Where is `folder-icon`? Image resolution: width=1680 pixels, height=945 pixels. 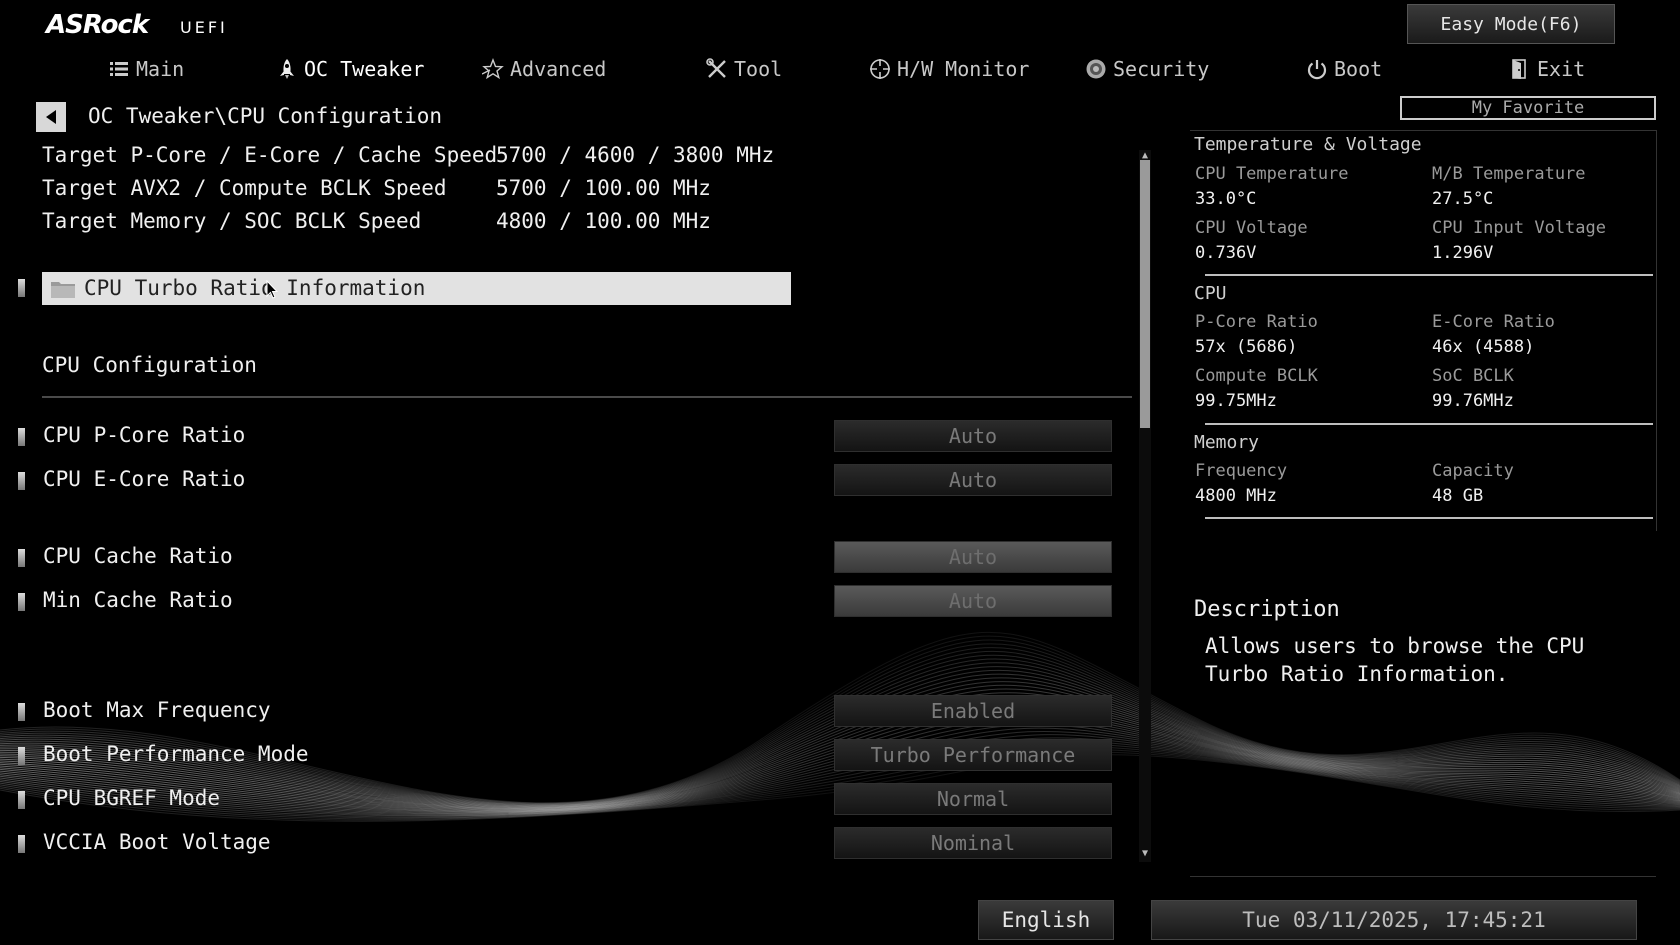
folder-icon is located at coordinates (63, 290).